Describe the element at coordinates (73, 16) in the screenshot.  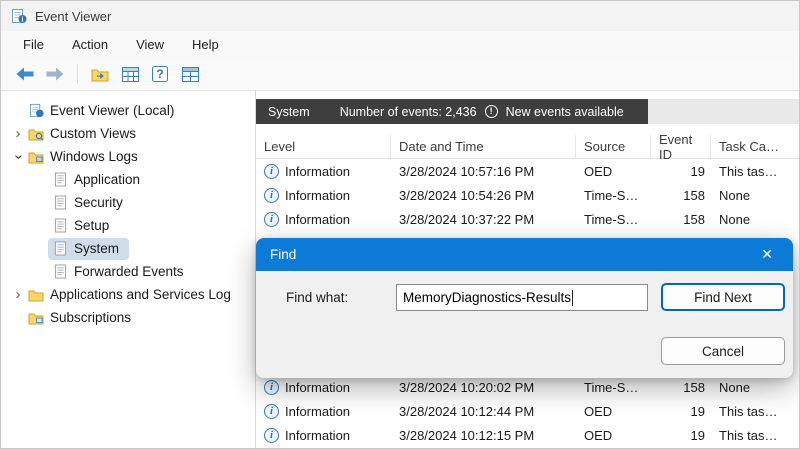
I see `window-title: Event Viewer` at that location.